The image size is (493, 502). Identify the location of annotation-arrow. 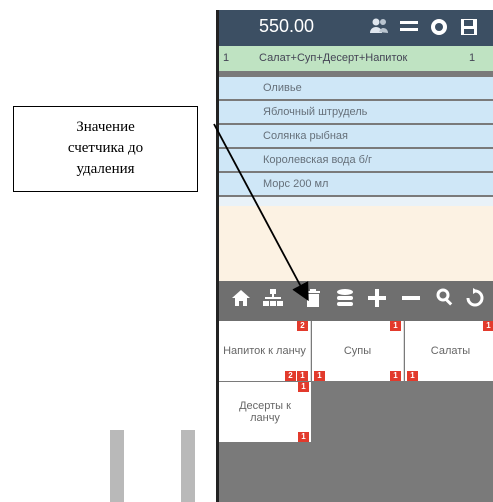
(261, 212).